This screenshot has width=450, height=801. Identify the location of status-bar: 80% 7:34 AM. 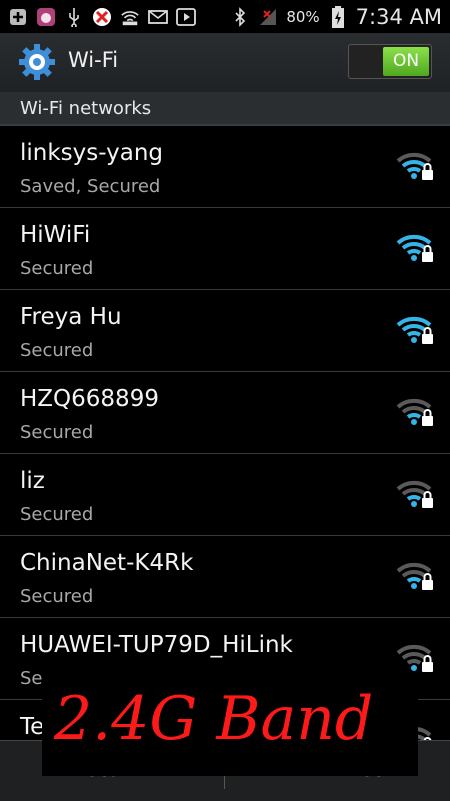
(225, 16).